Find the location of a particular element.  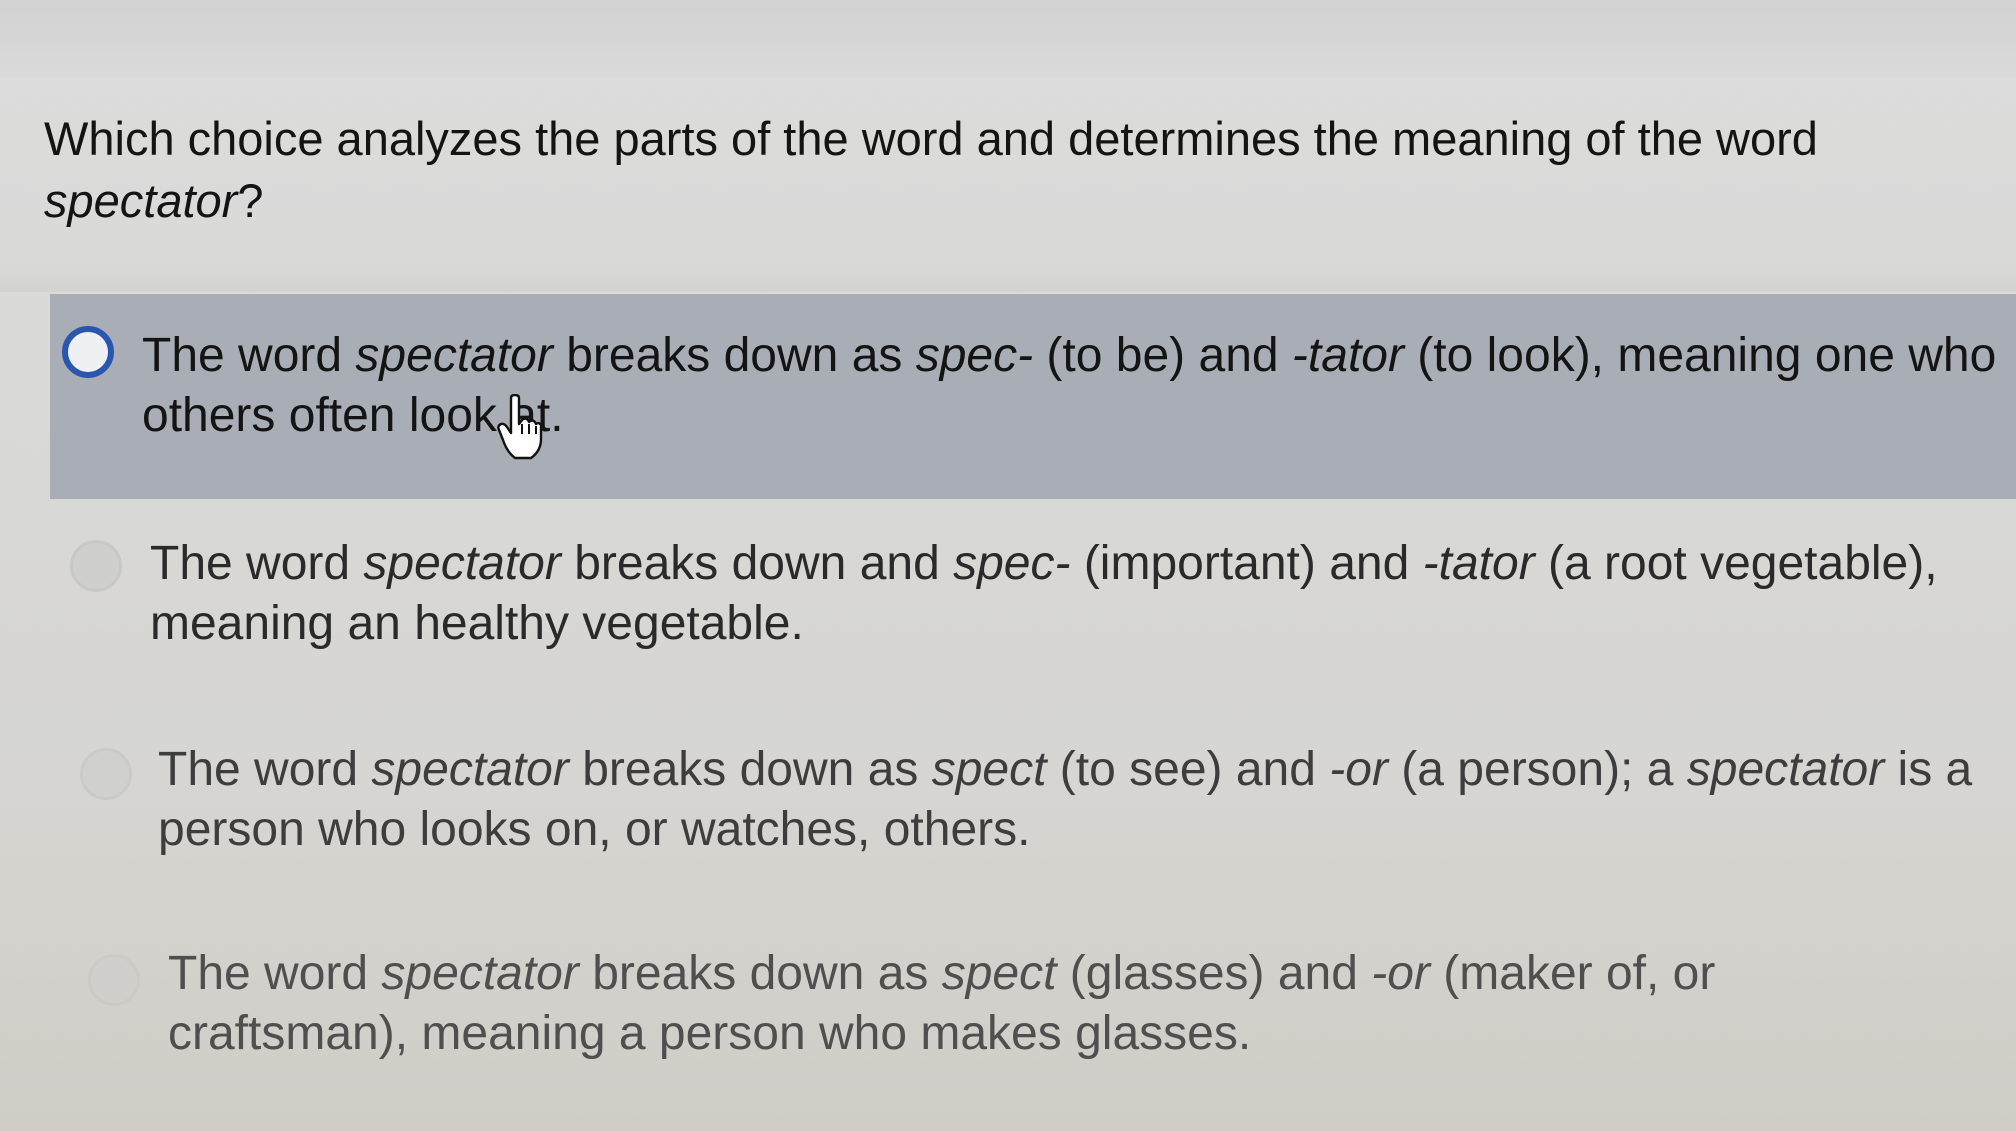

divider is located at coordinates (1008, 277).